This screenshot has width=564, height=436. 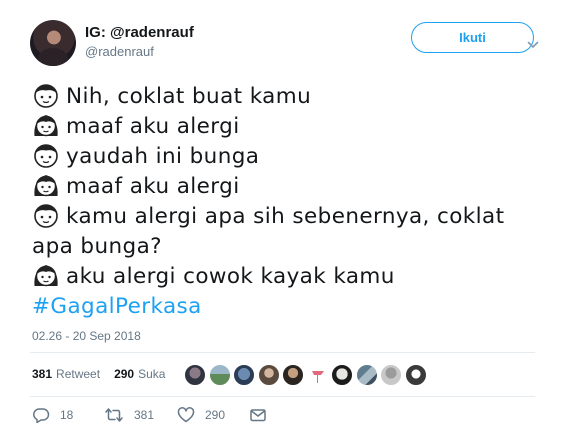 I want to click on tweet-line: Nih, coklat buat kamu, so click(x=287, y=97).